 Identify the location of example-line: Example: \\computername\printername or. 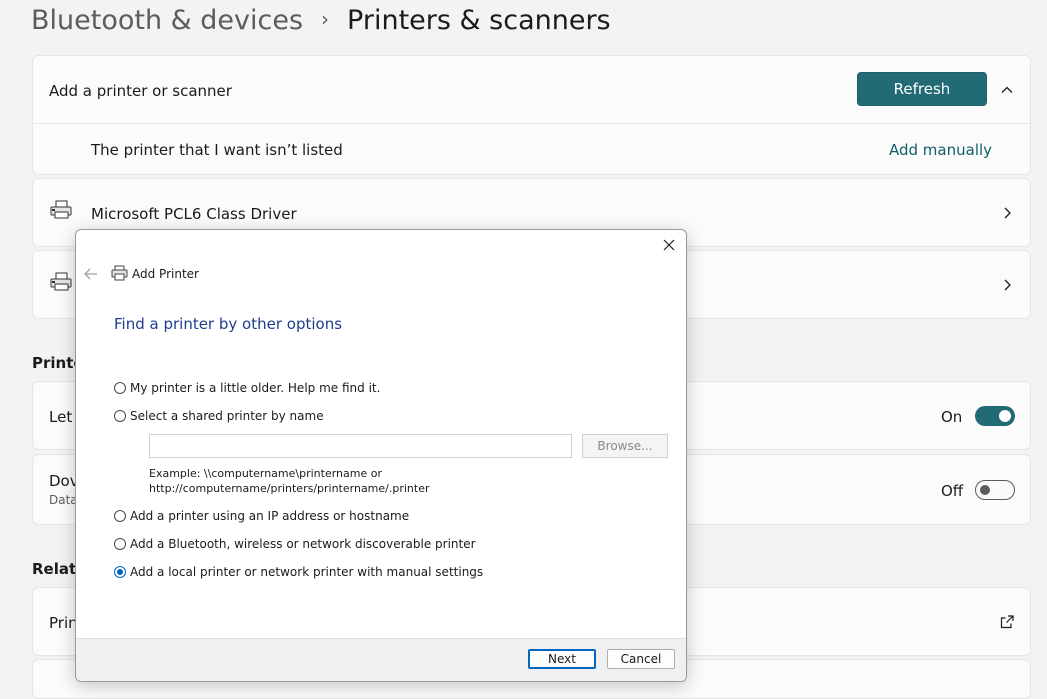
(265, 473).